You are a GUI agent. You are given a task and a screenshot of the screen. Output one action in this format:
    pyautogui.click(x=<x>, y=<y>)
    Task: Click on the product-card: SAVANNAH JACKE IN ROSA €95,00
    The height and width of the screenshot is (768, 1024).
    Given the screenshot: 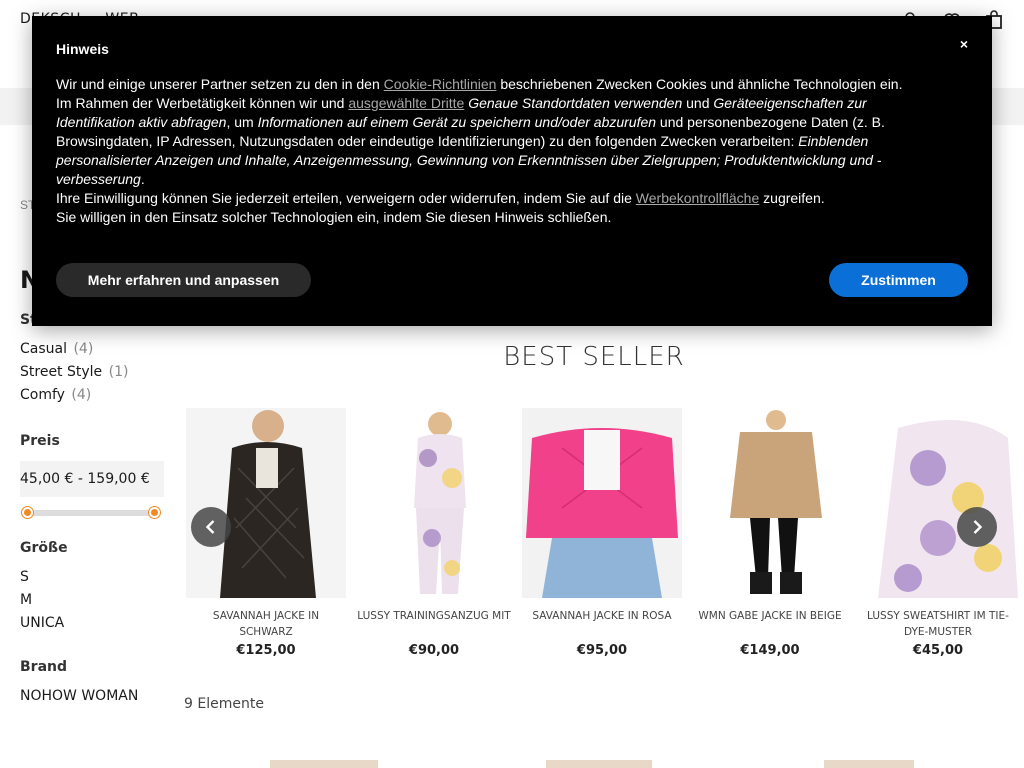 What is the action you would take?
    pyautogui.click(x=602, y=533)
    